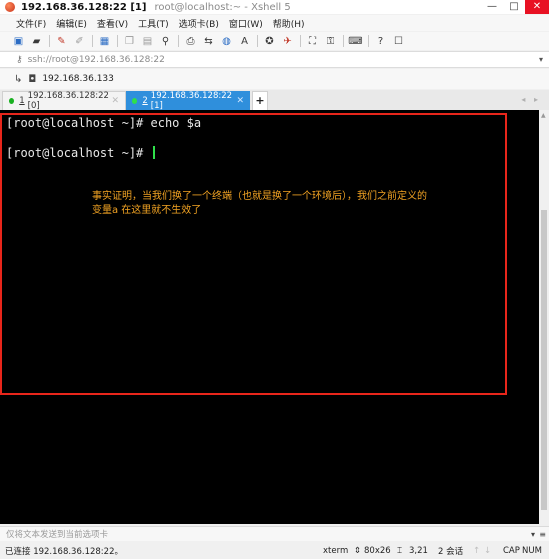 Image resolution: width=549 pixels, height=559 pixels. What do you see at coordinates (544, 360) in the screenshot?
I see `scrollbar-thumb` at bounding box center [544, 360].